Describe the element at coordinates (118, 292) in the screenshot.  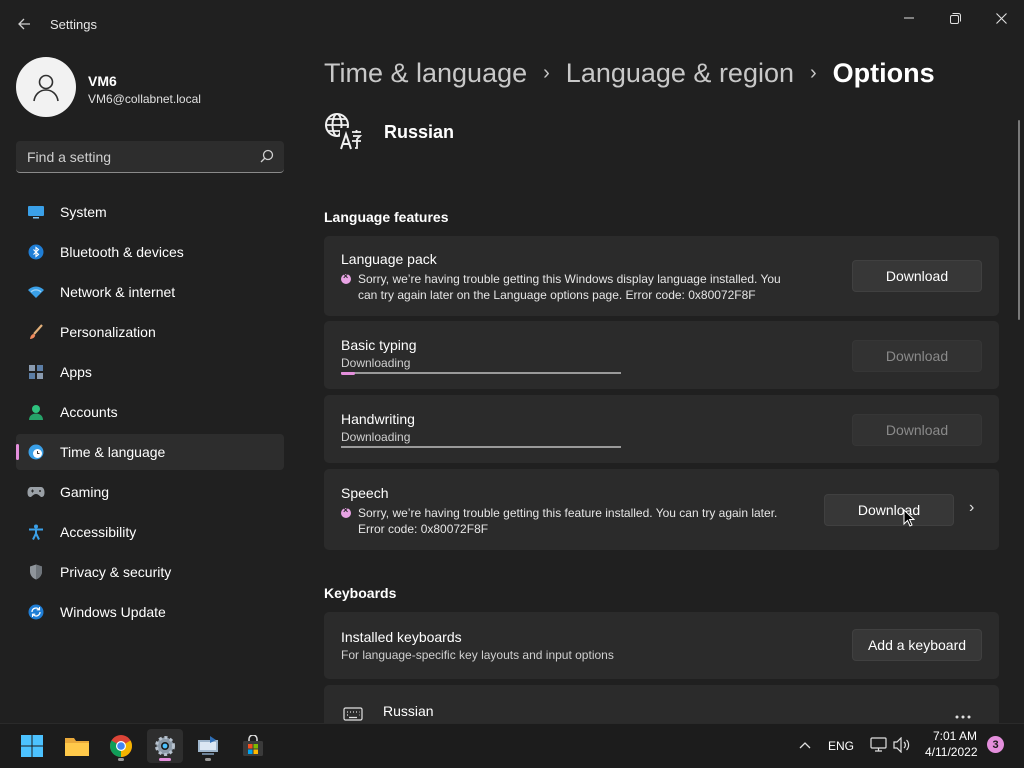
I see `sidebar-item-label: Network & internet` at that location.